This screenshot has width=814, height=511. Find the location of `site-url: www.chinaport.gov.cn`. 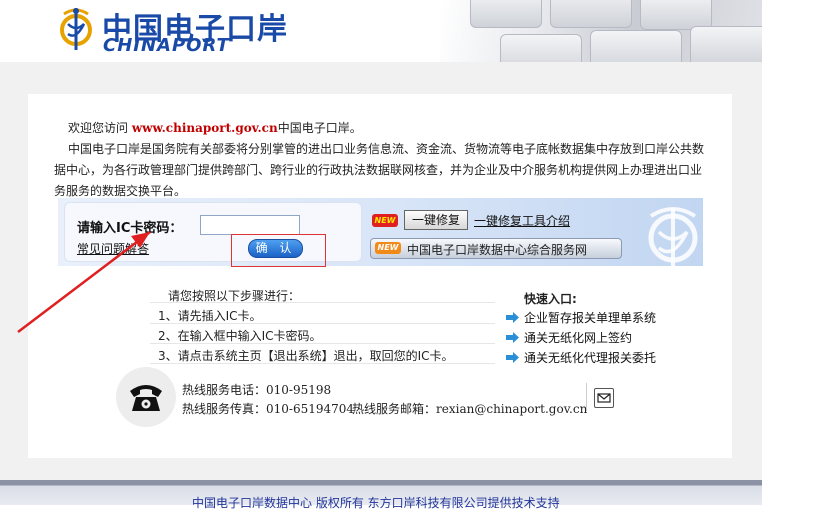

site-url: www.chinaport.gov.cn is located at coordinates (205, 128).